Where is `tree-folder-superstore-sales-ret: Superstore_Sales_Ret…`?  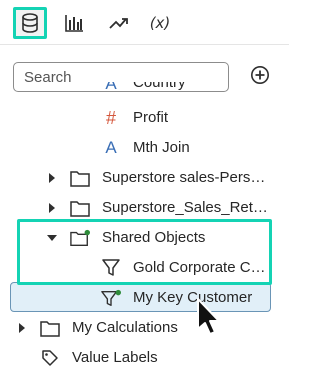
tree-folder-superstore-sales-ret: Superstore_Sales_Ret… is located at coordinates (144, 208).